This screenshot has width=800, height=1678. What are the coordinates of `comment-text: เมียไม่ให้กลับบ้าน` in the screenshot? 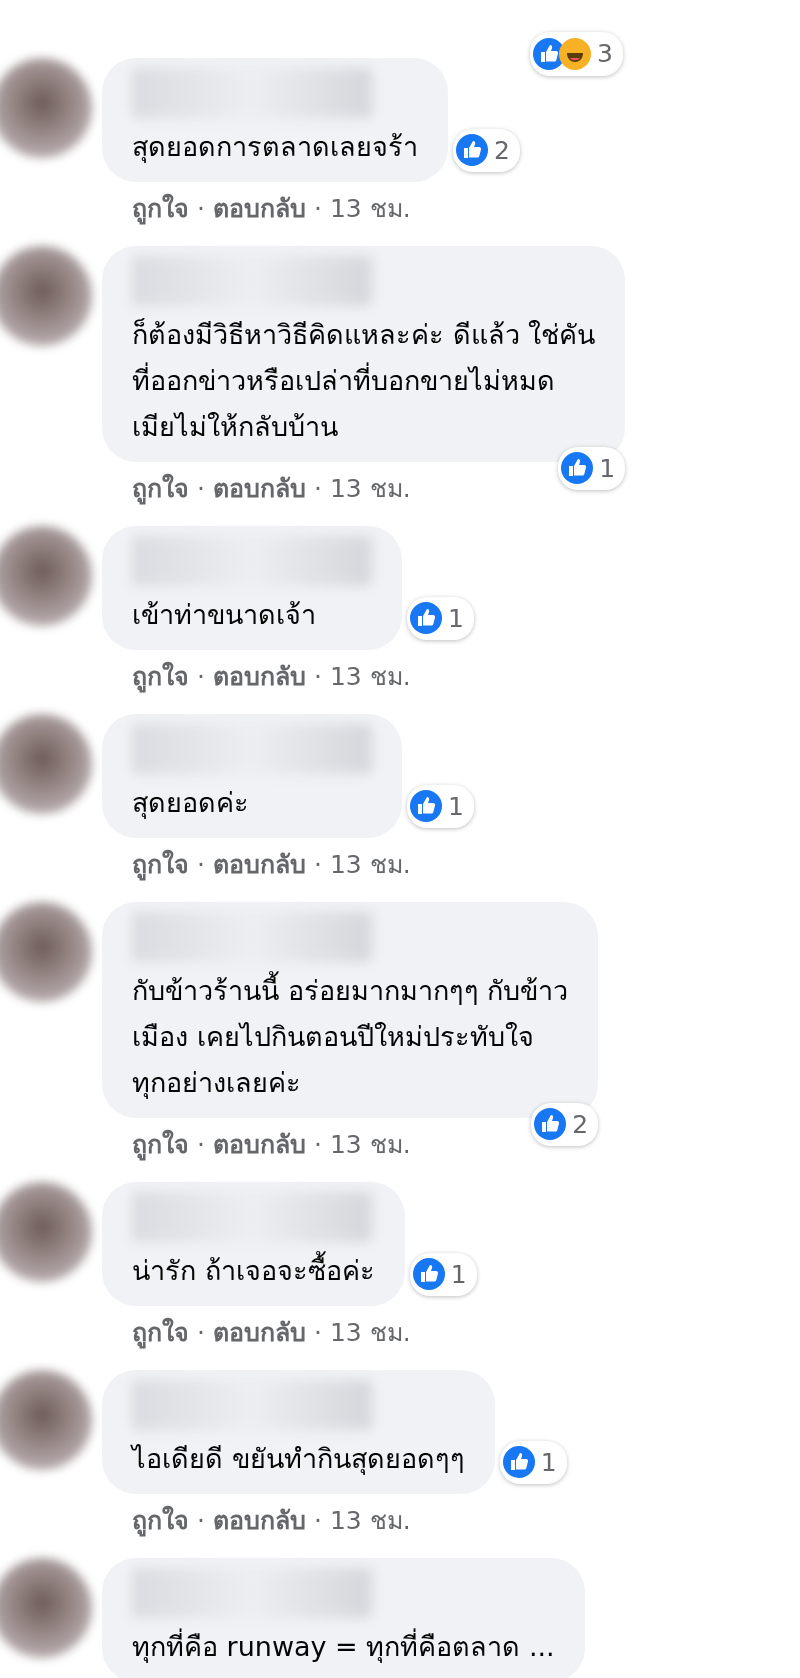 It's located at (235, 427).